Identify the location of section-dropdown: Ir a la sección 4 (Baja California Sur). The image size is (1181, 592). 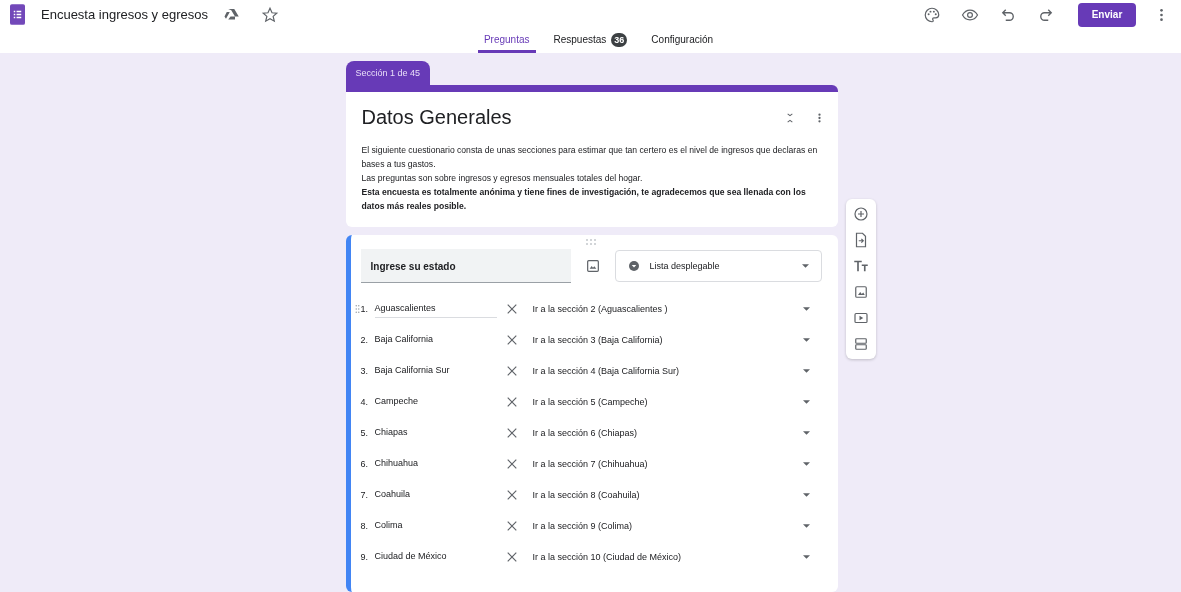
(677, 370).